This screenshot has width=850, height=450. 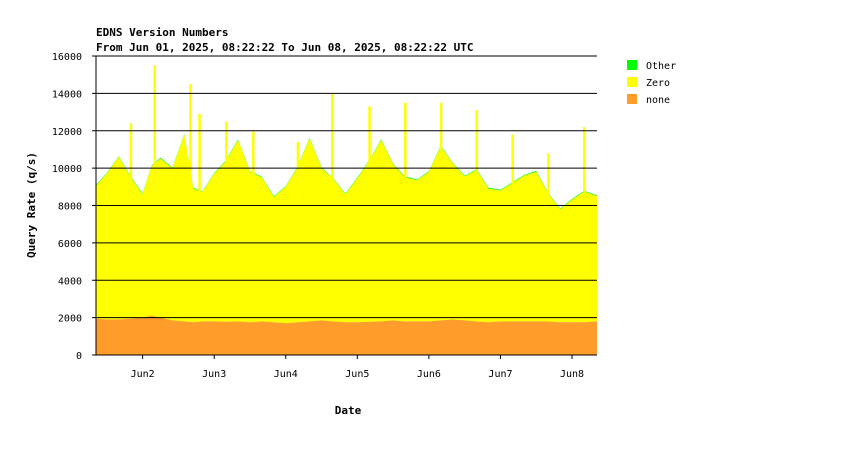 What do you see at coordinates (143, 374) in the screenshot?
I see `x-tick-label-Jun2: Jun2` at bounding box center [143, 374].